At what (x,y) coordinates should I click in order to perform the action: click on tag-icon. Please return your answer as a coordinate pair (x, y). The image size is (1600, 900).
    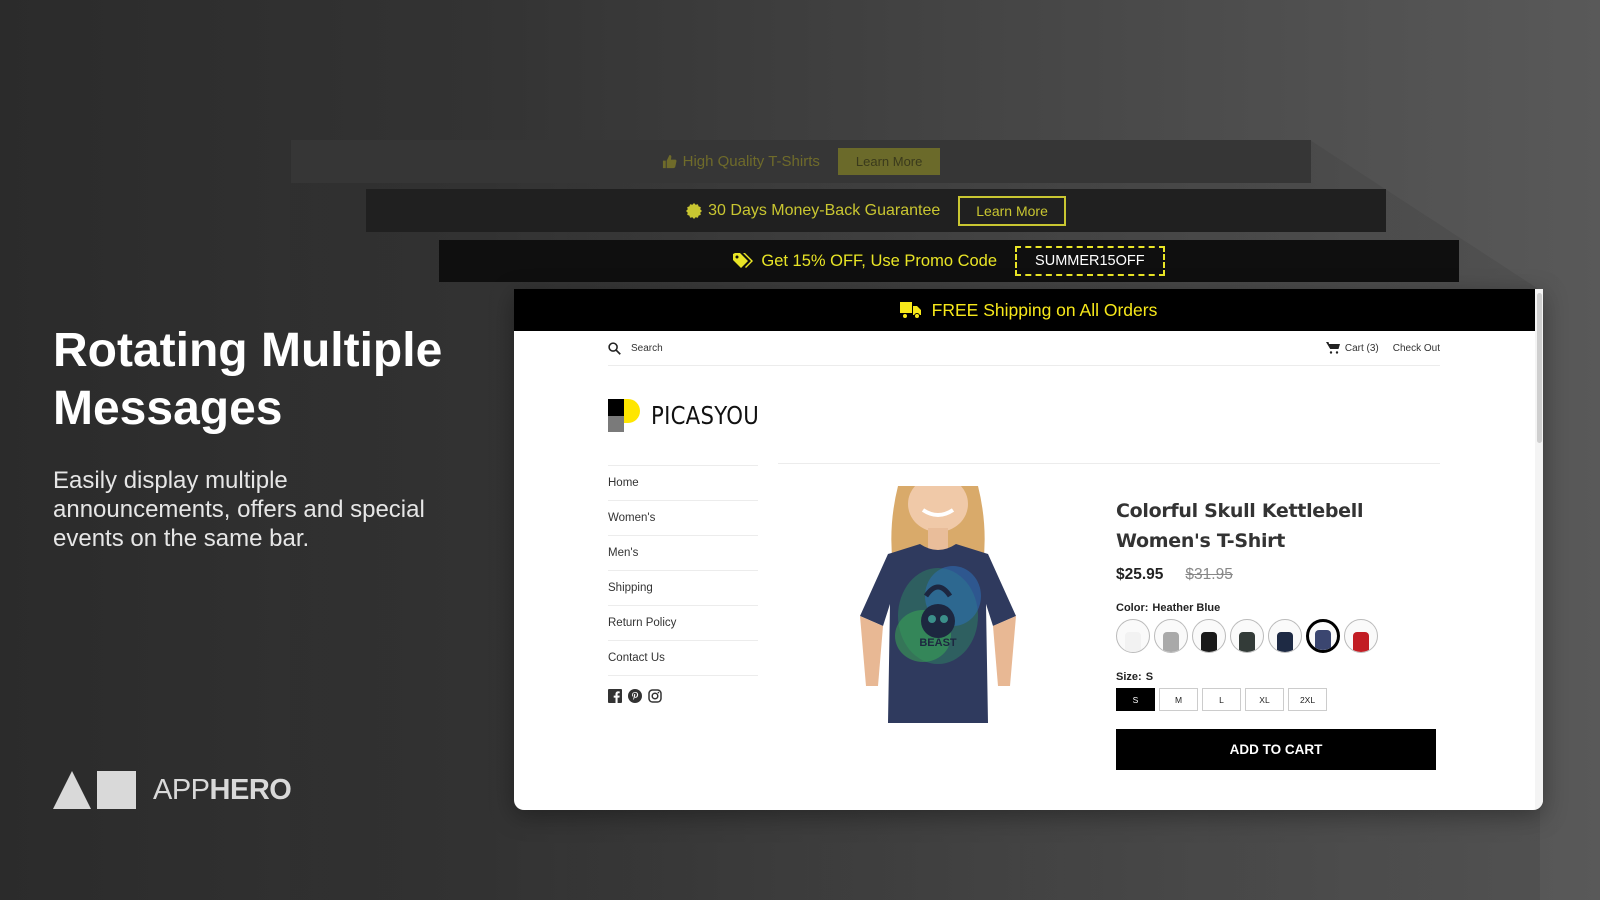
    Looking at the image, I should click on (743, 260).